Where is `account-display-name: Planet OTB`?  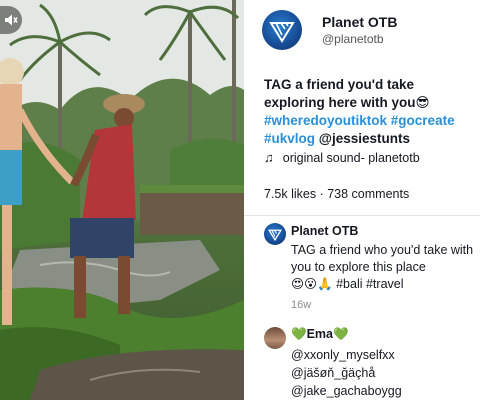
account-display-name: Planet OTB is located at coordinates (359, 22).